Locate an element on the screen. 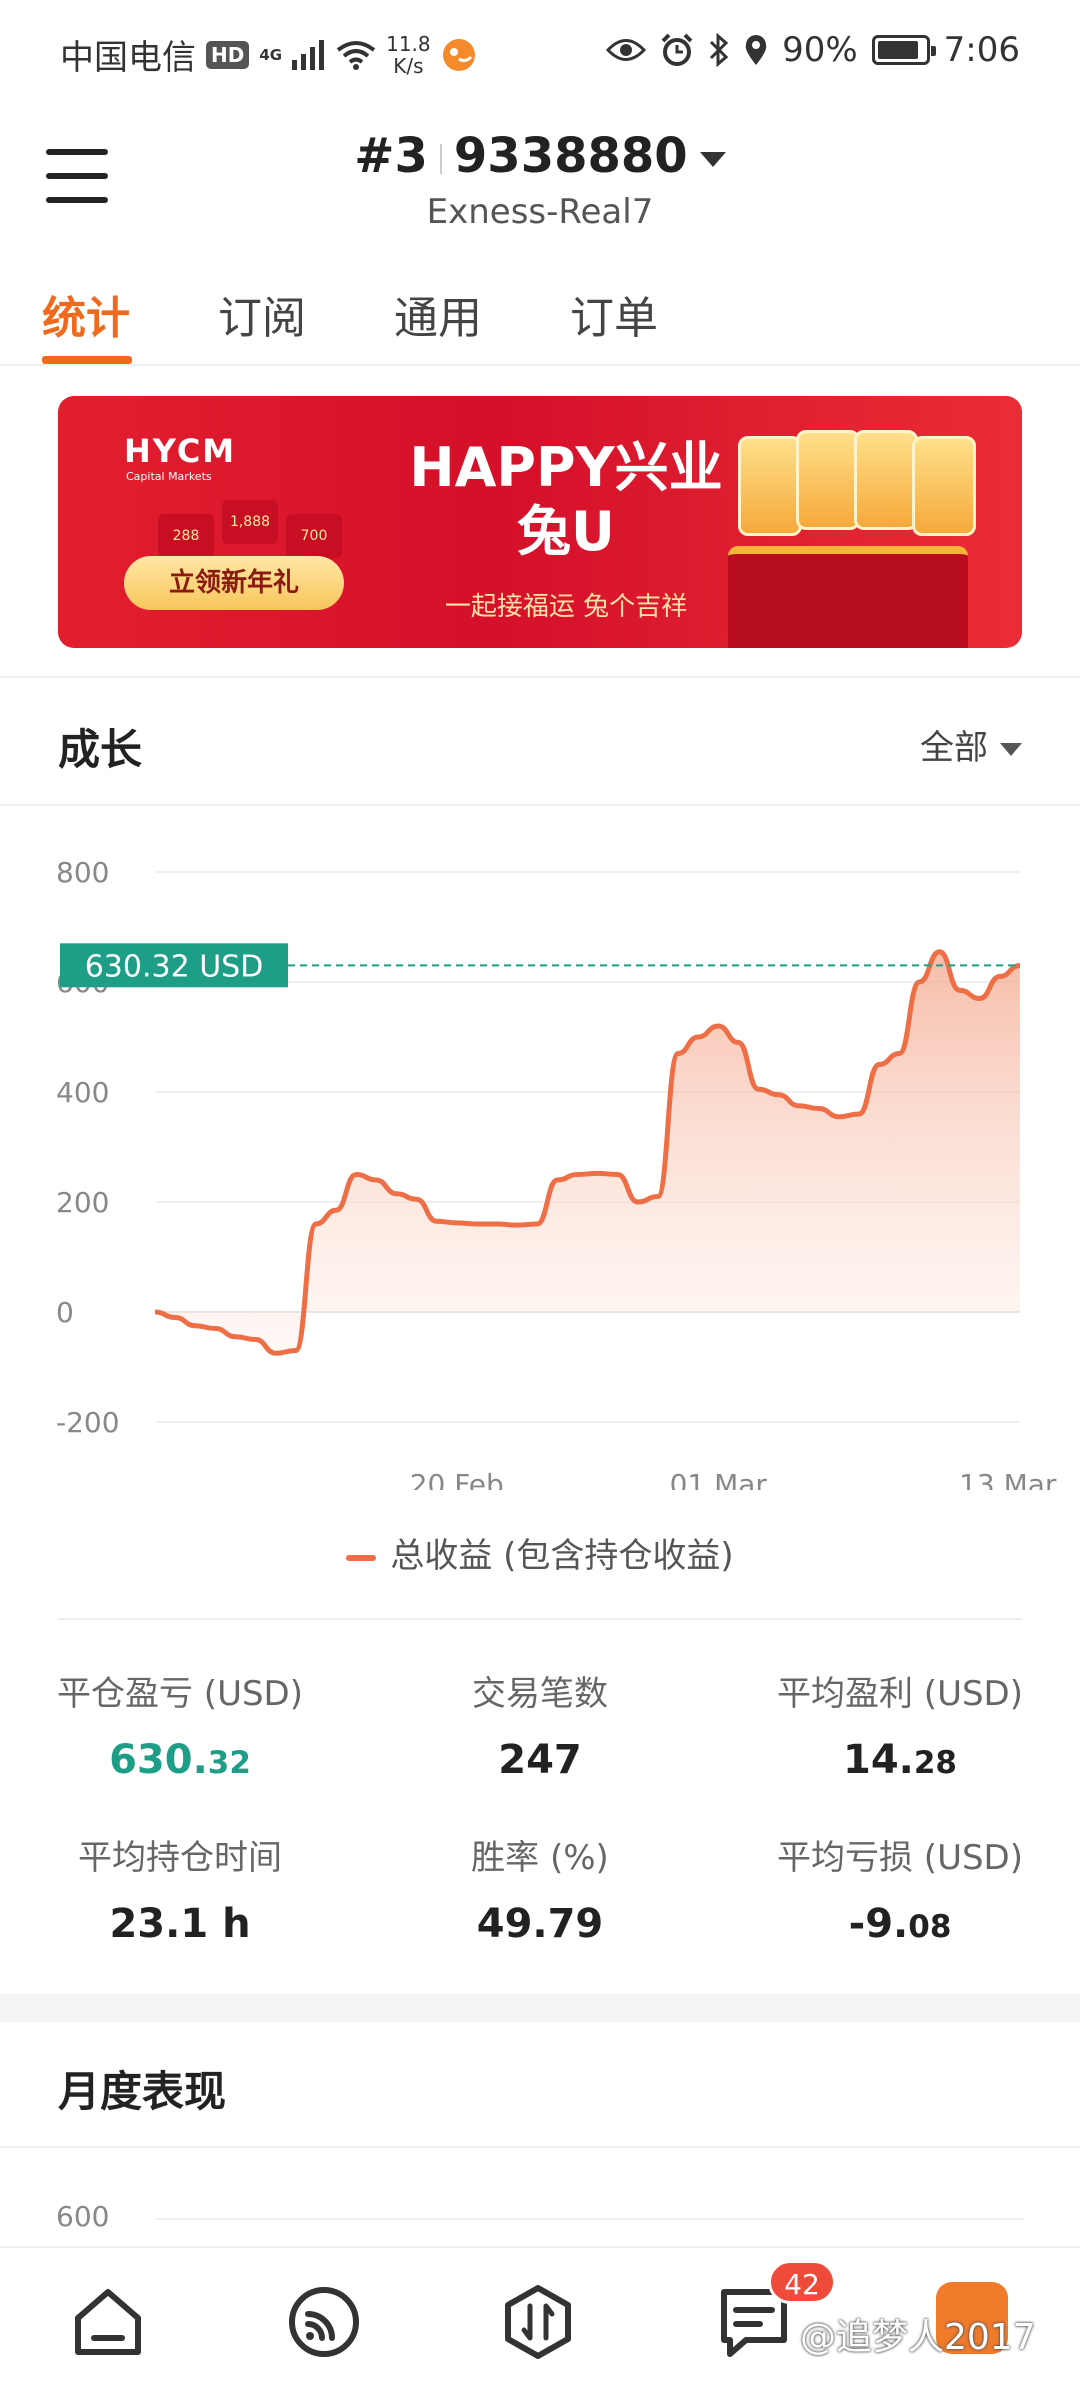 The width and height of the screenshot is (1080, 2388). y-tick-label: 800 is located at coordinates (82, 872).